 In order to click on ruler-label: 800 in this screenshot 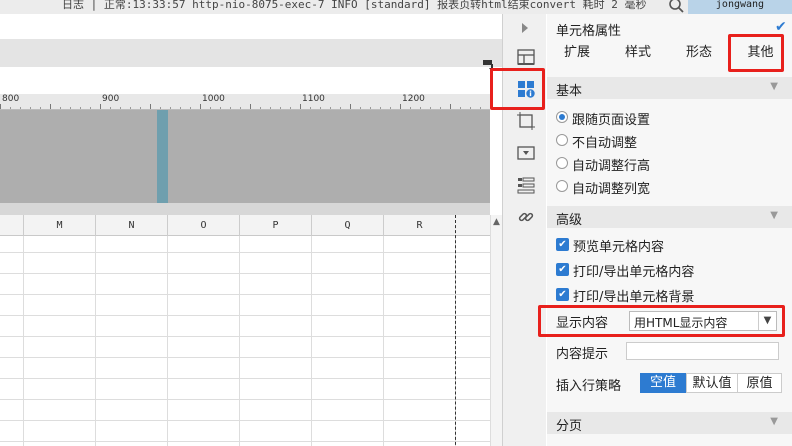, I will do `click(11, 99)`.